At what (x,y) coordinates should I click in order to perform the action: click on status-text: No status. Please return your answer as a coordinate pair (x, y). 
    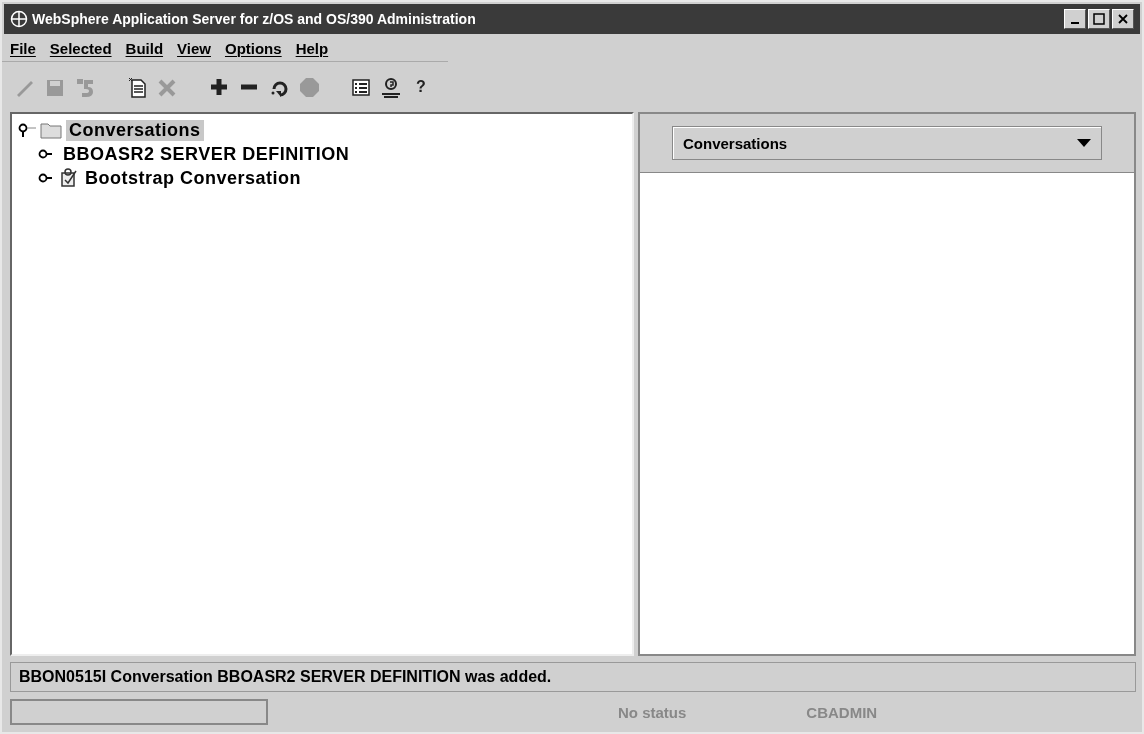
    Looking at the image, I should click on (652, 712).